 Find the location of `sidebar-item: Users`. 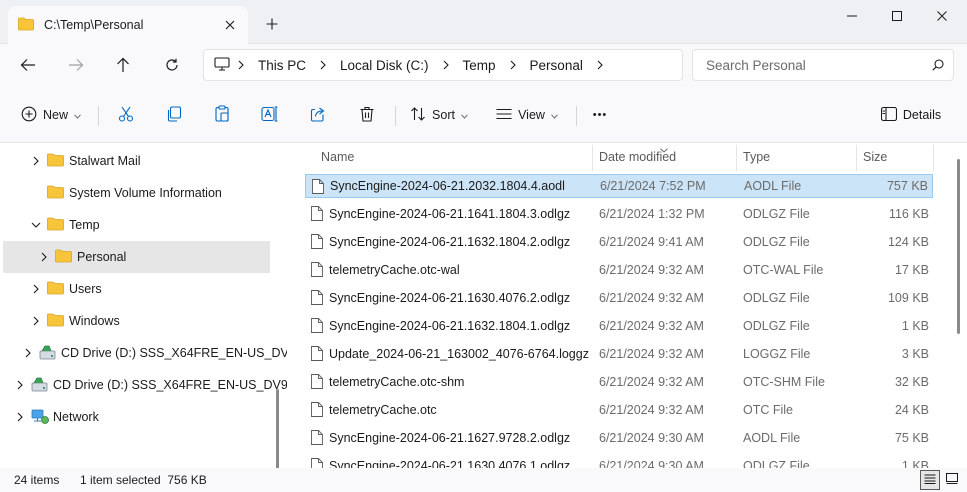

sidebar-item: Users is located at coordinates (136, 289).